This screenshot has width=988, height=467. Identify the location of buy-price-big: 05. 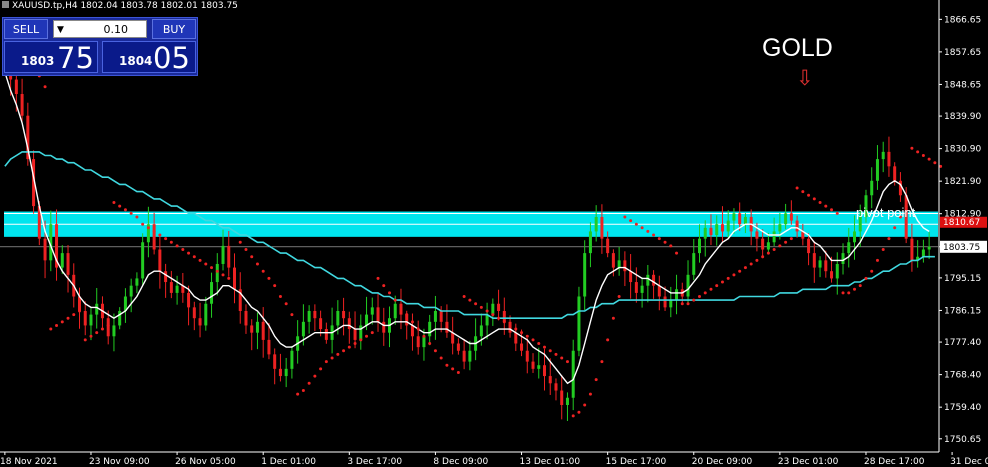
(171, 58).